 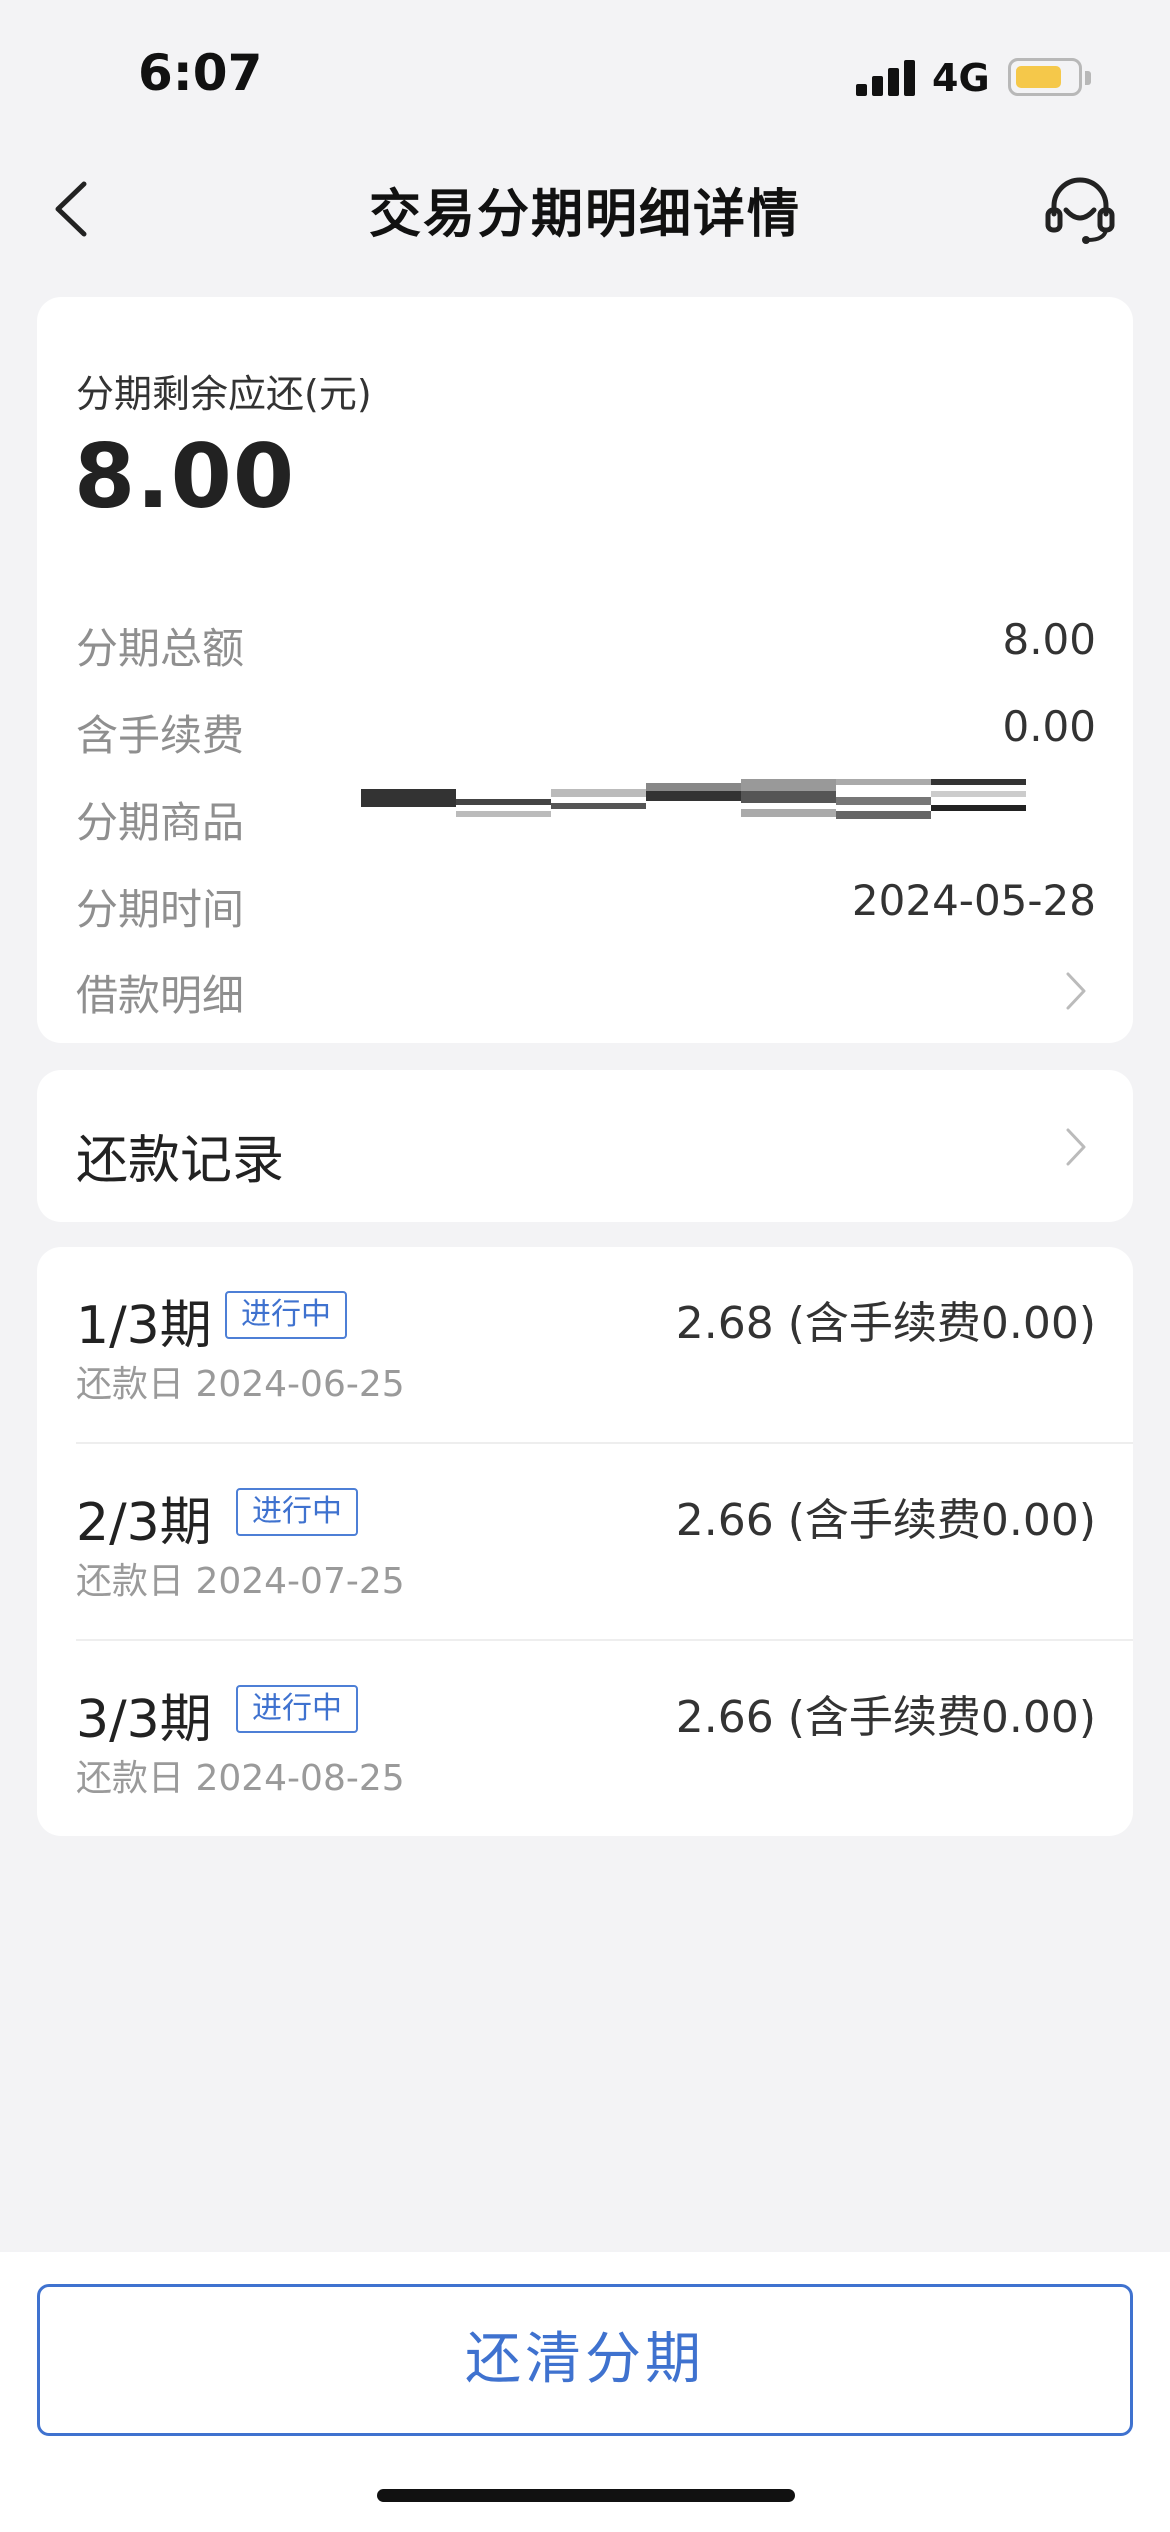 I want to click on status-bar: 6:07 4G, so click(x=585, y=75).